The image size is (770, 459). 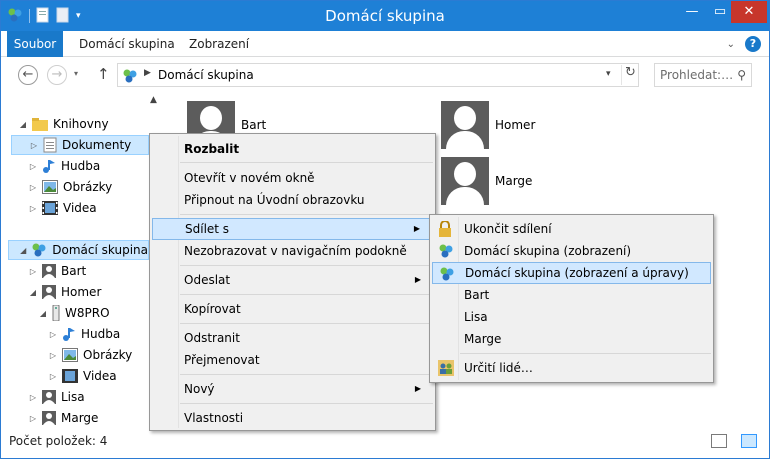 What do you see at coordinates (753, 44) in the screenshot?
I see `help-icon: ?` at bounding box center [753, 44].